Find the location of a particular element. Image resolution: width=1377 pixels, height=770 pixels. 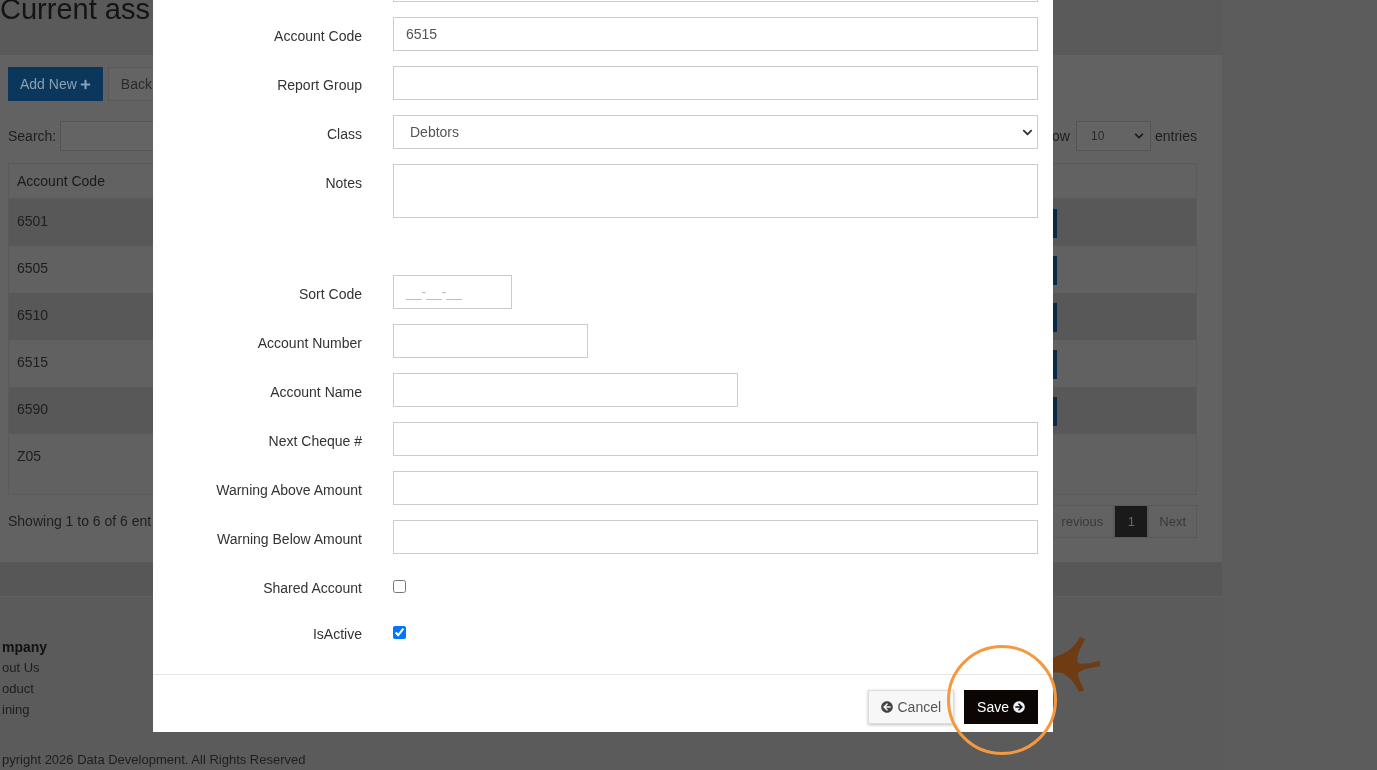

table-cell-text: 6510 is located at coordinates (33, 315).